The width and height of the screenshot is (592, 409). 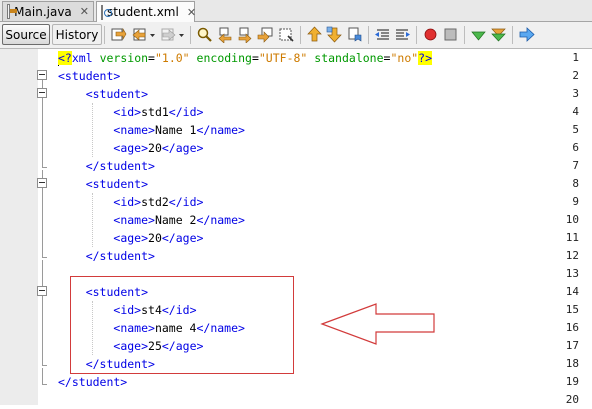 I want to click on validate-xml-icon, so click(x=498, y=34).